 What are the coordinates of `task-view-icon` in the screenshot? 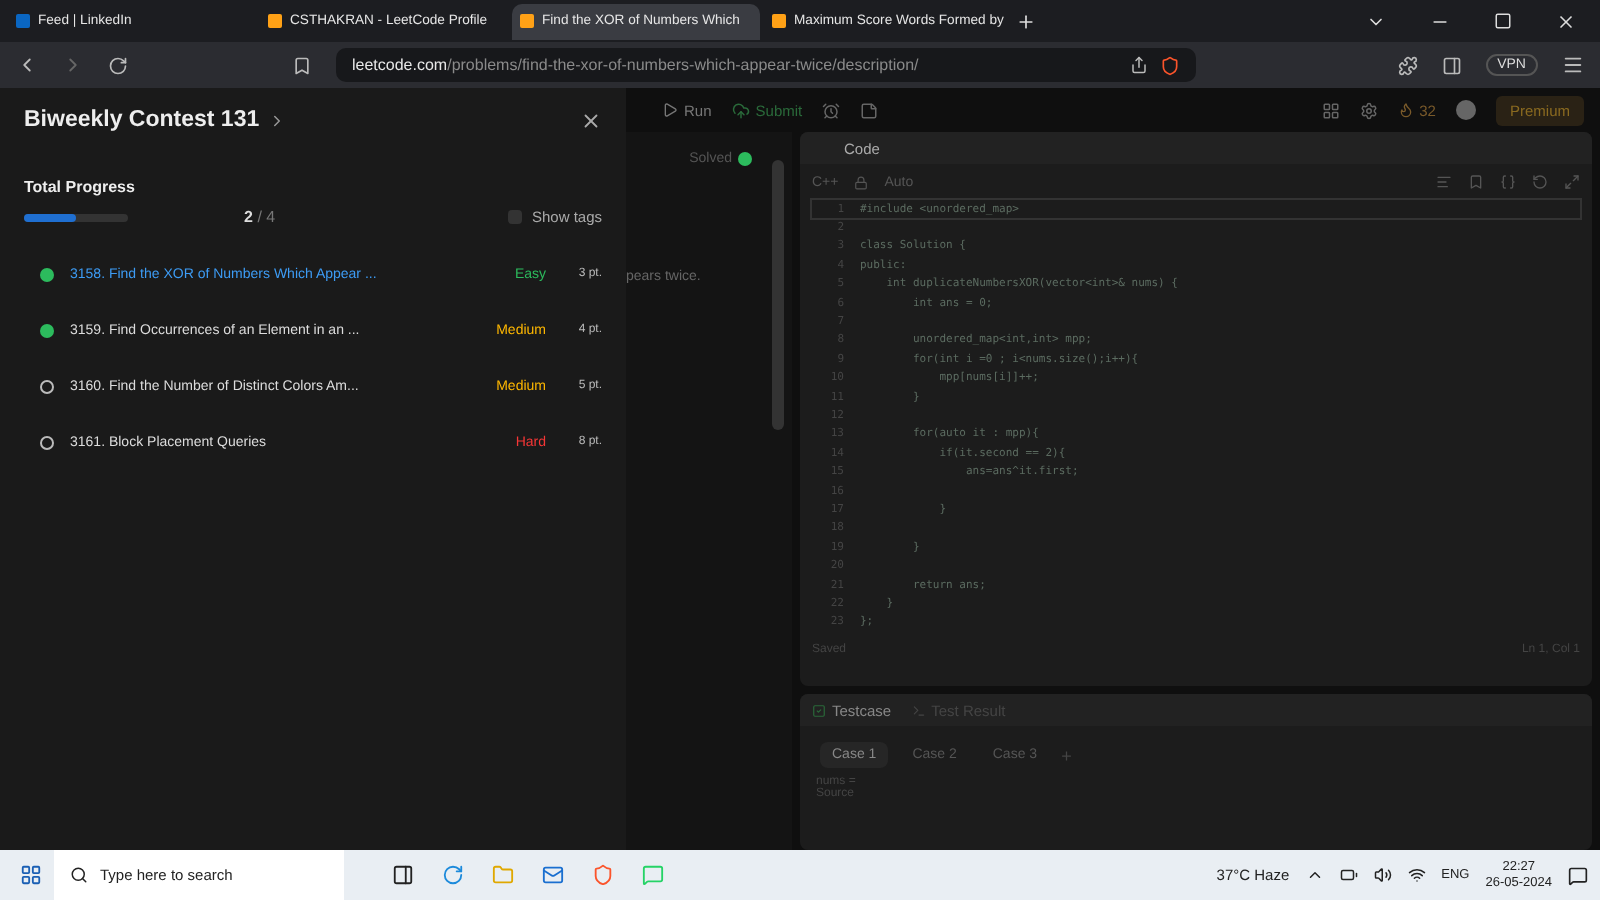 It's located at (403, 875).